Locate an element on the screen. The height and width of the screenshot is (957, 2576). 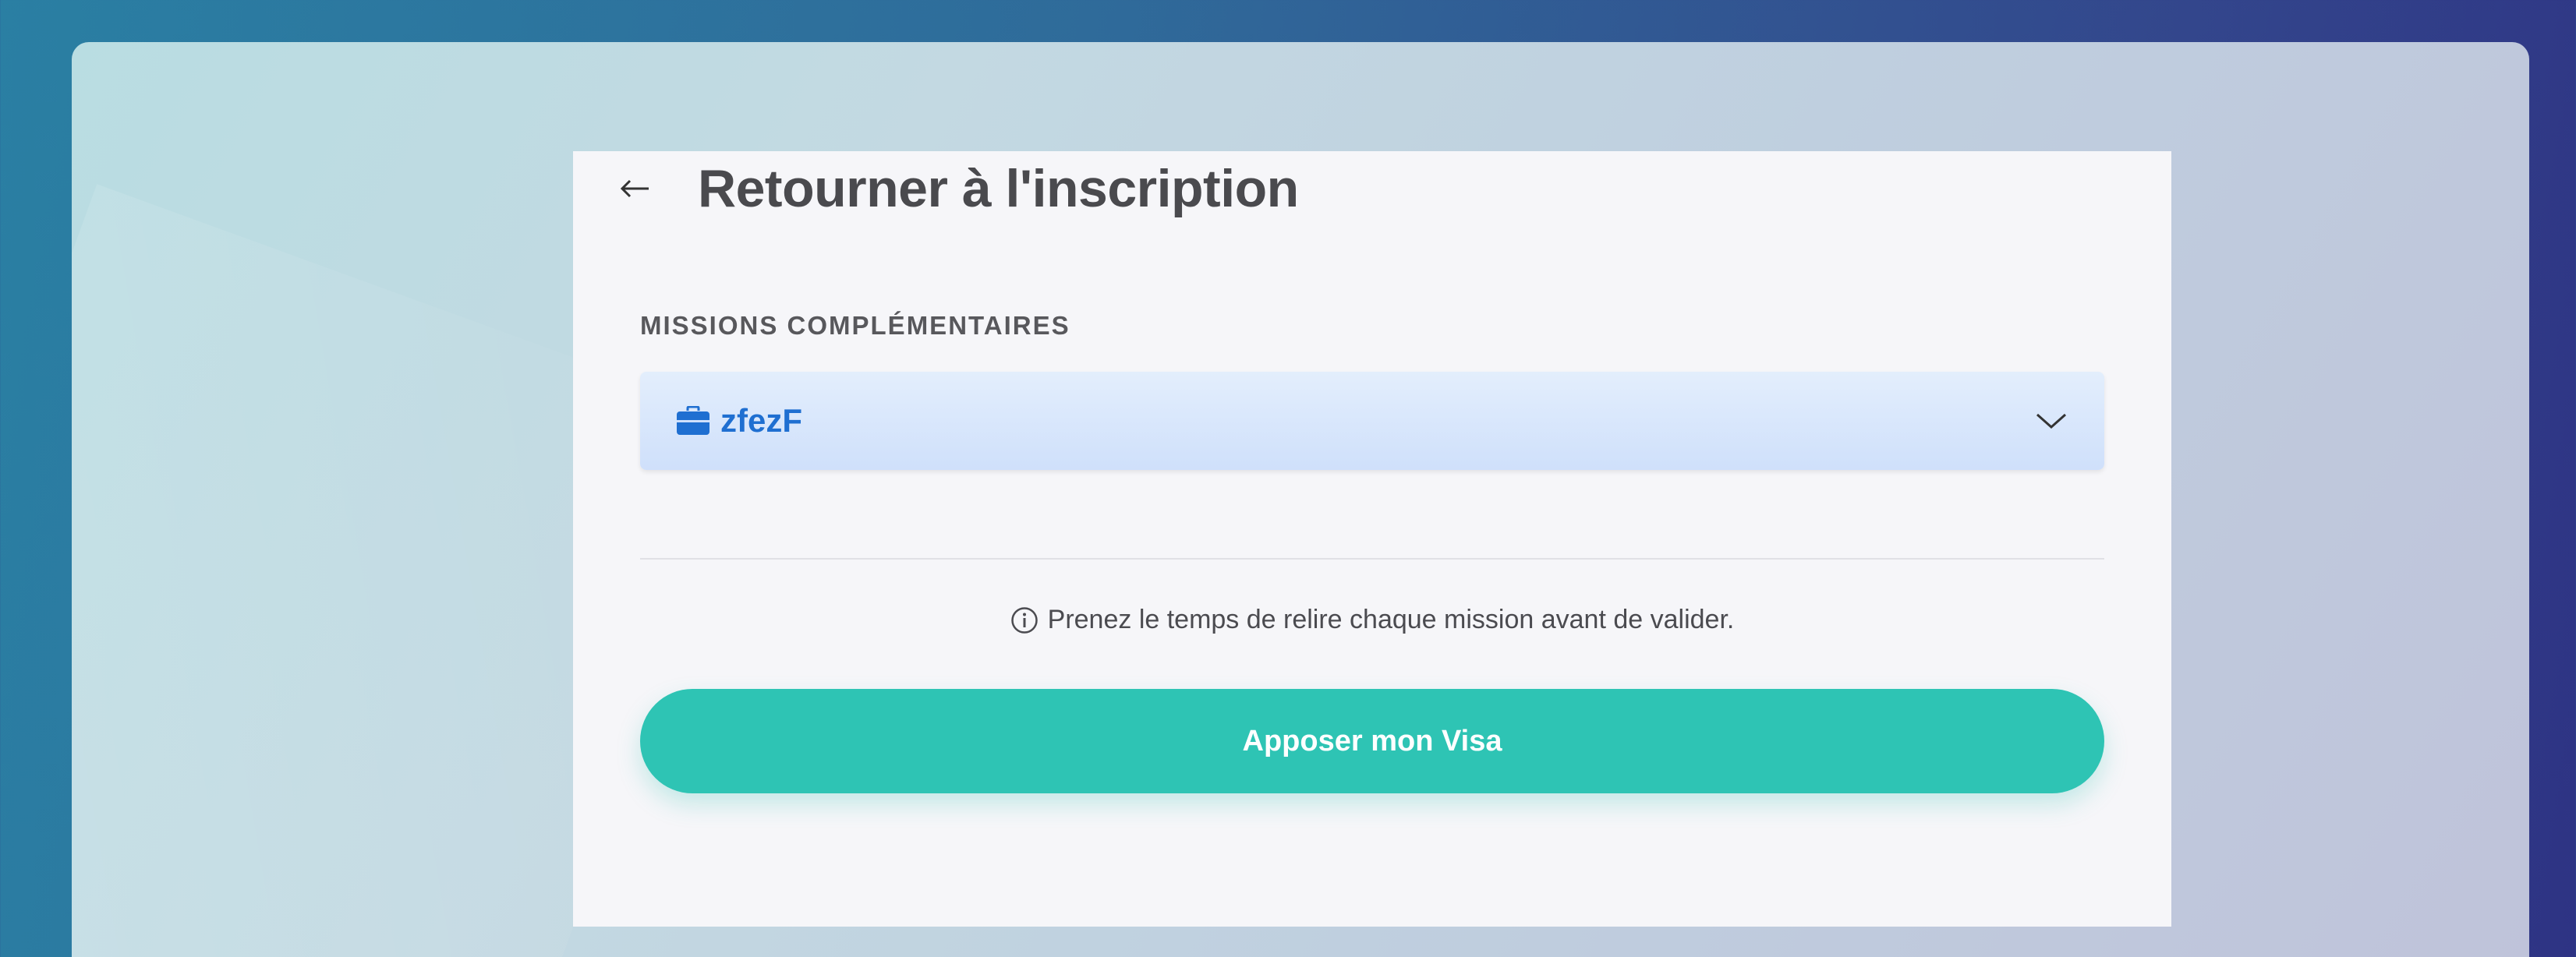
info-icon is located at coordinates (1024, 620).